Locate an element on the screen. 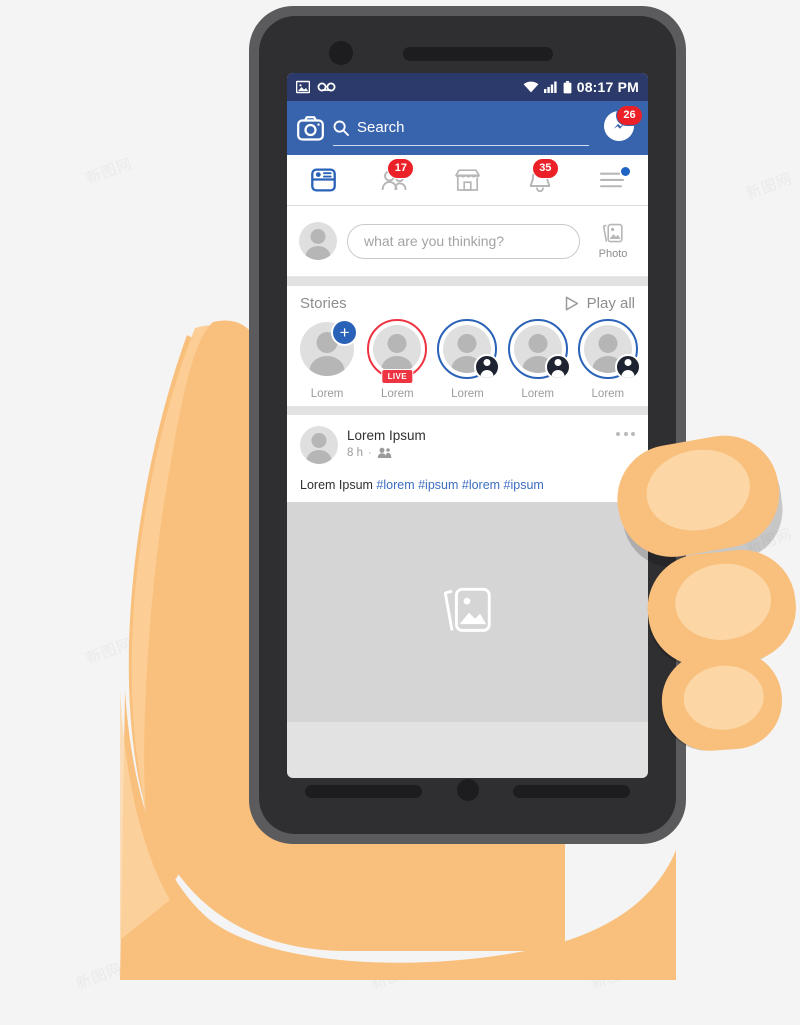  battery-icon is located at coordinates (567, 86).